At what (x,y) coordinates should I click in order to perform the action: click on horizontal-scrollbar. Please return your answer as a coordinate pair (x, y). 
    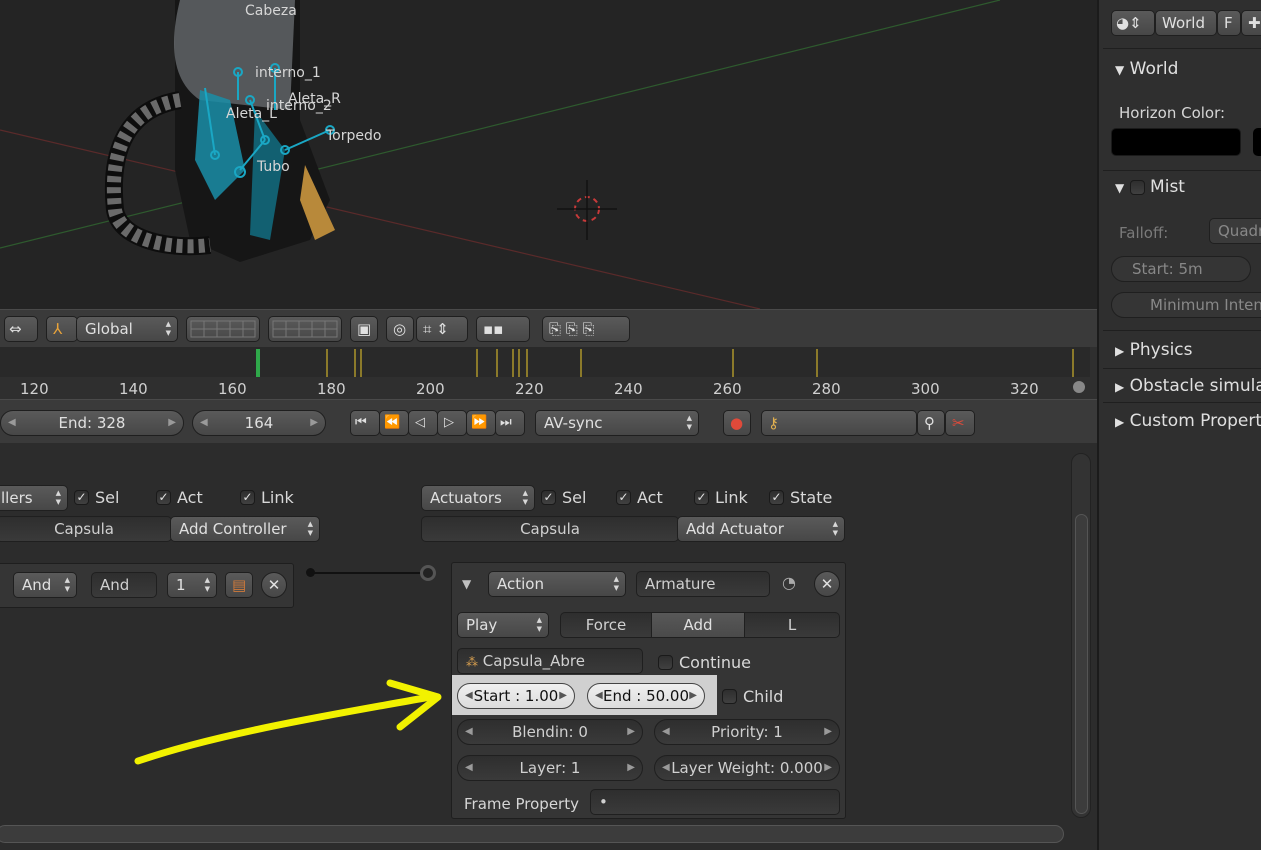
    Looking at the image, I should click on (532, 834).